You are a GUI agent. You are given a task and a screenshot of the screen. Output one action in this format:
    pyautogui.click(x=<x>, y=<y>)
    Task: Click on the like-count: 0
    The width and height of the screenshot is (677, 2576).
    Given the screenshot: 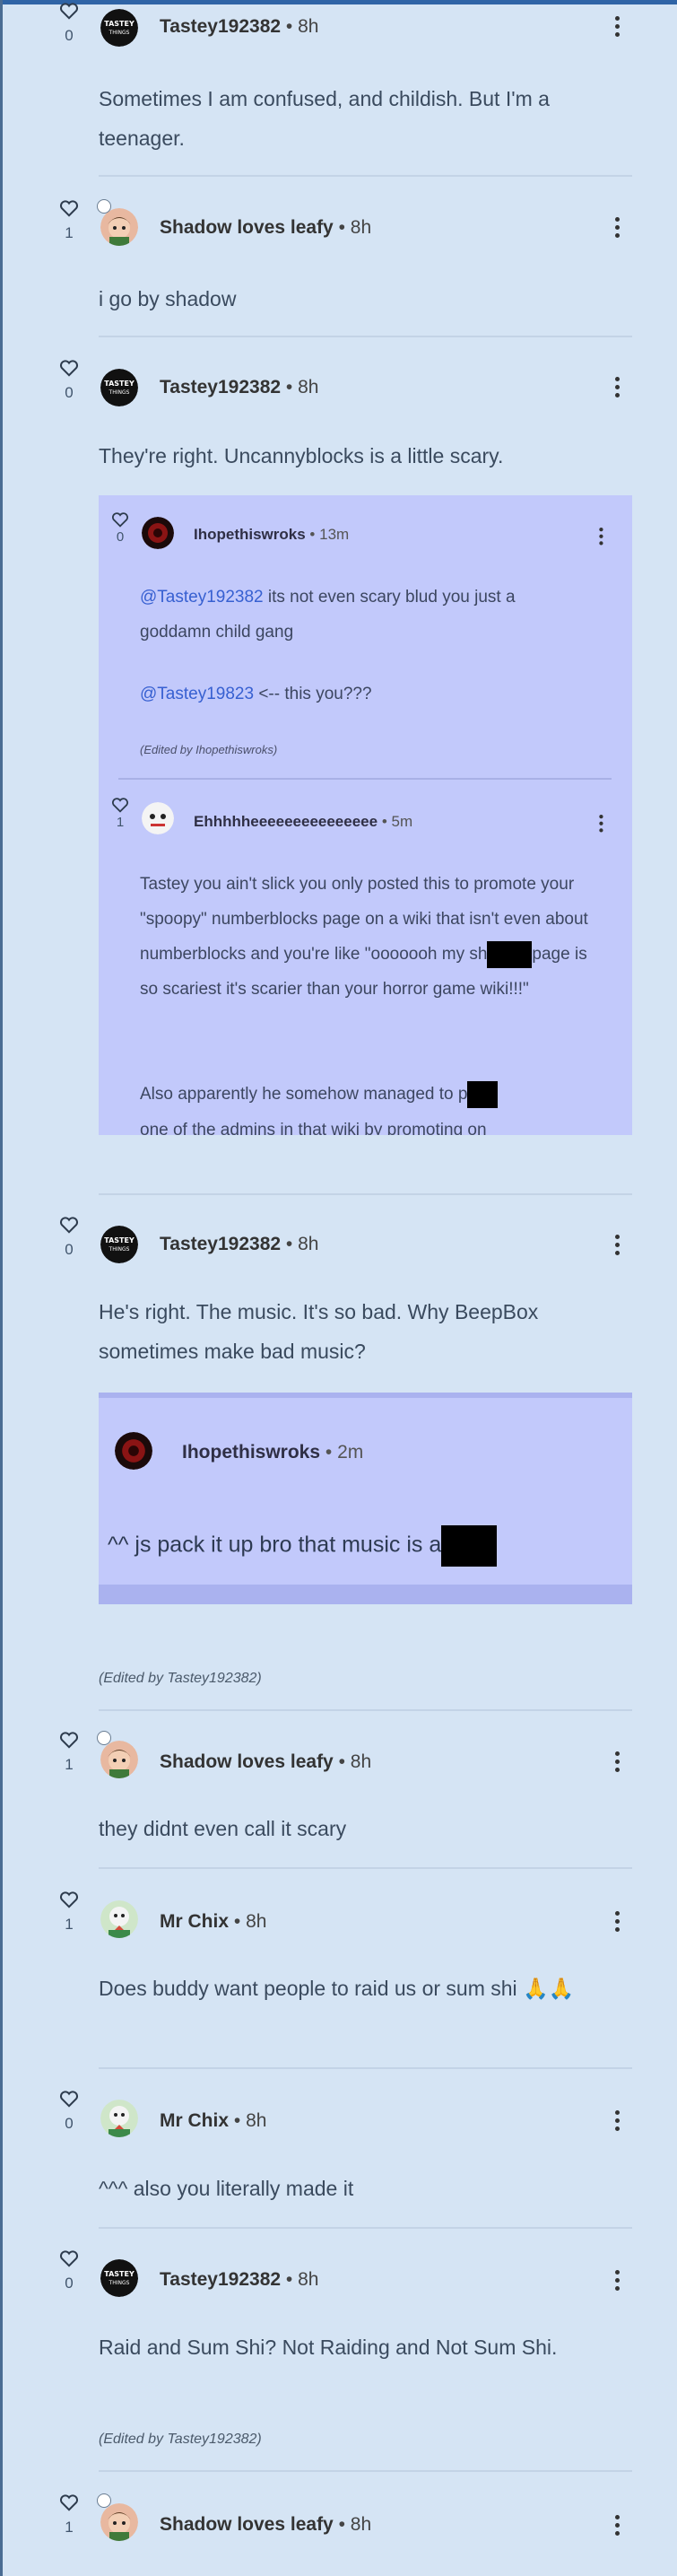 What is the action you would take?
    pyautogui.click(x=121, y=537)
    